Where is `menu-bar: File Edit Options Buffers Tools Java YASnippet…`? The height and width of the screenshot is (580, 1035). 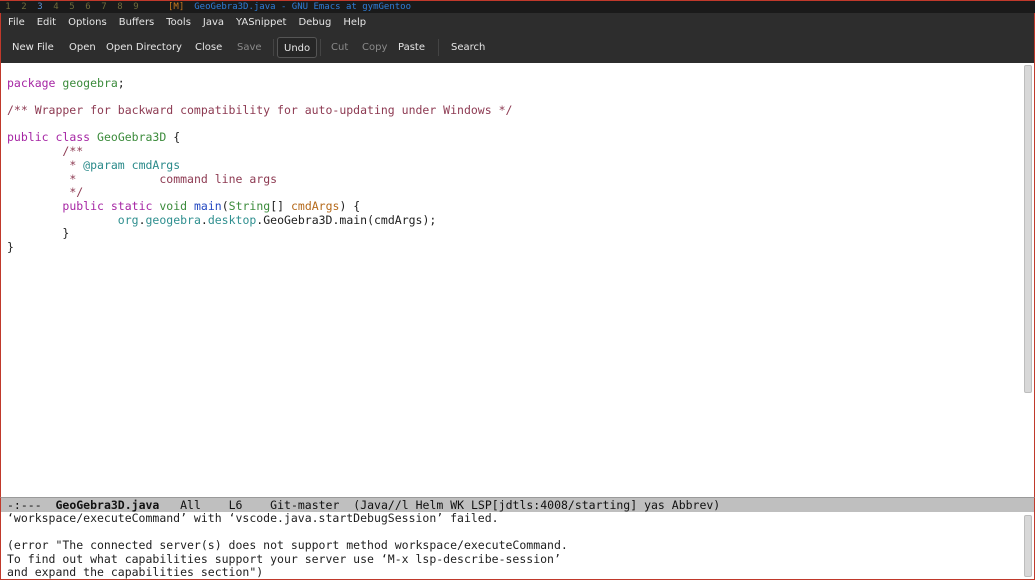 menu-bar: File Edit Options Buffers Tools Java YASnippet… is located at coordinates (517, 22).